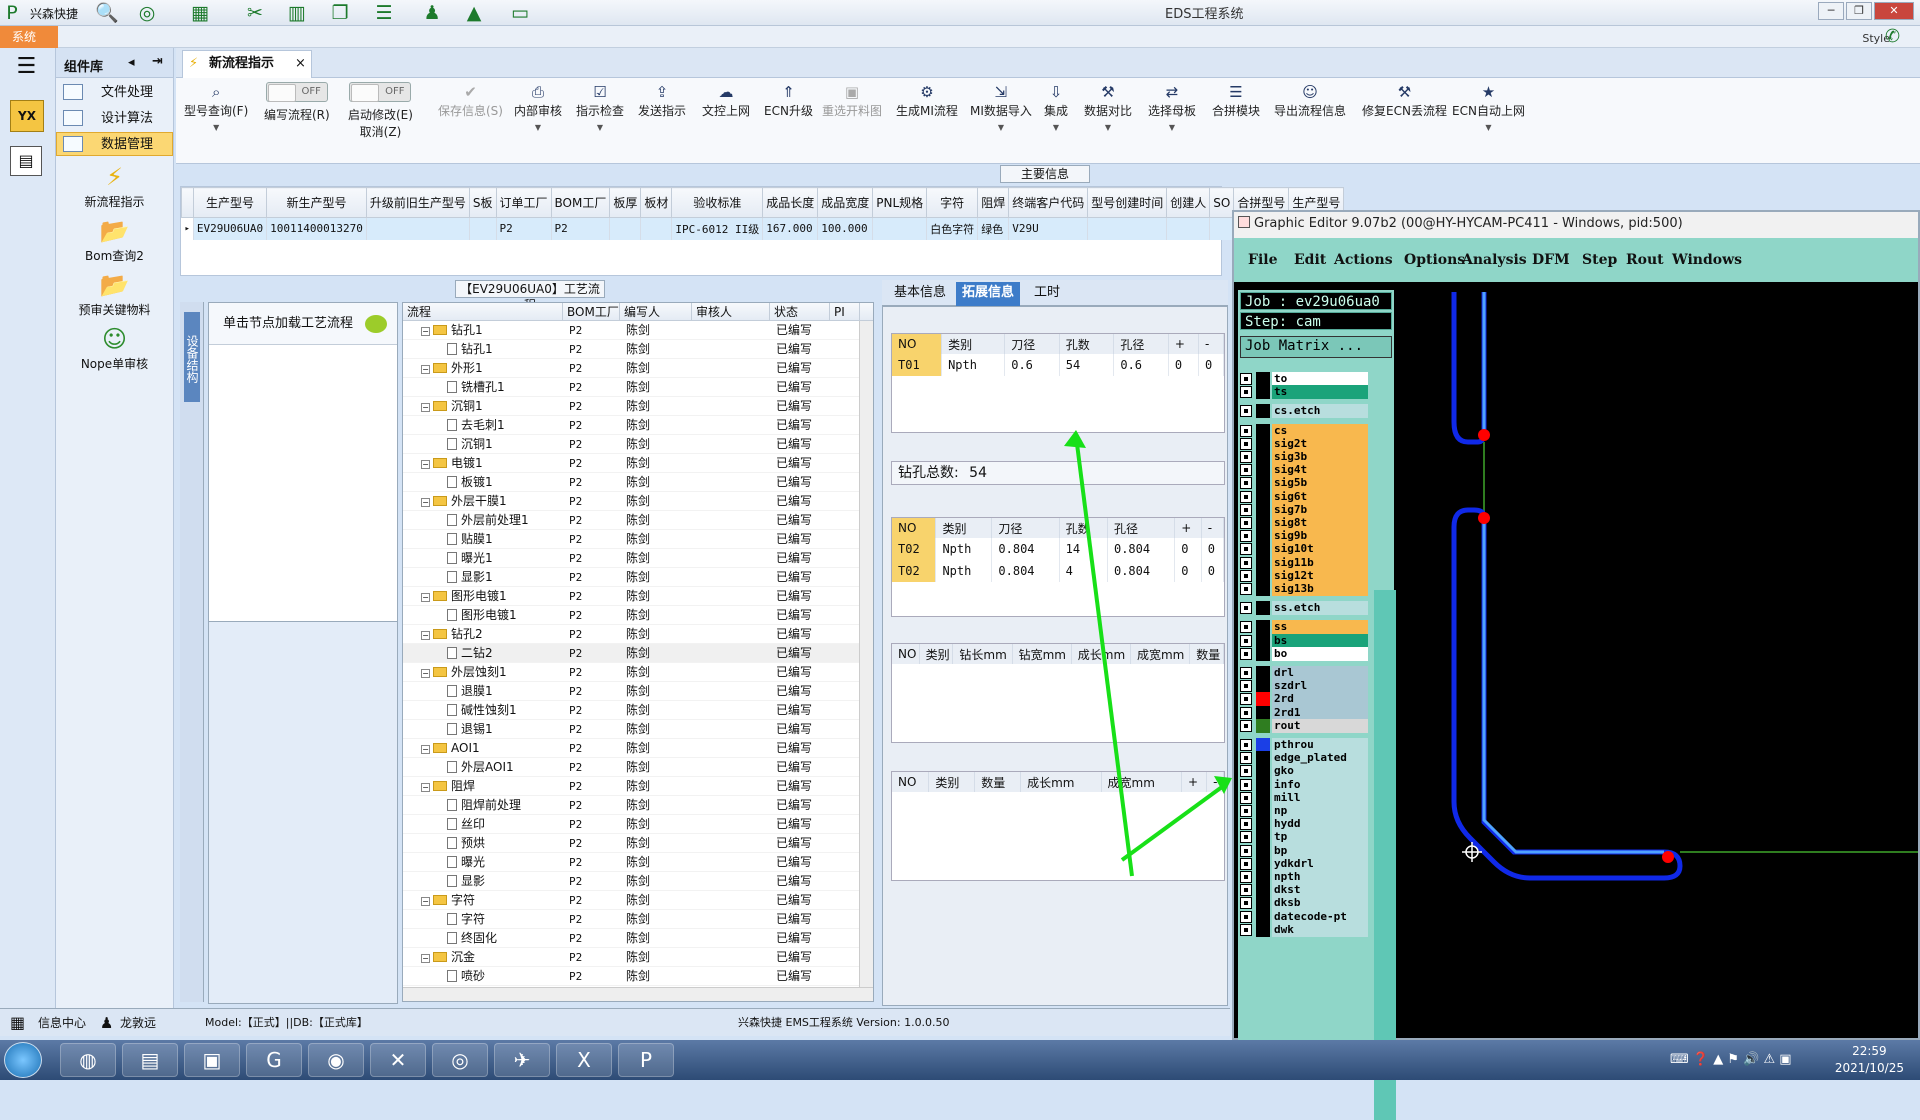 The width and height of the screenshot is (1920, 1120). What do you see at coordinates (584, 1060) in the screenshot?
I see `taskbar-excel-icon: X` at bounding box center [584, 1060].